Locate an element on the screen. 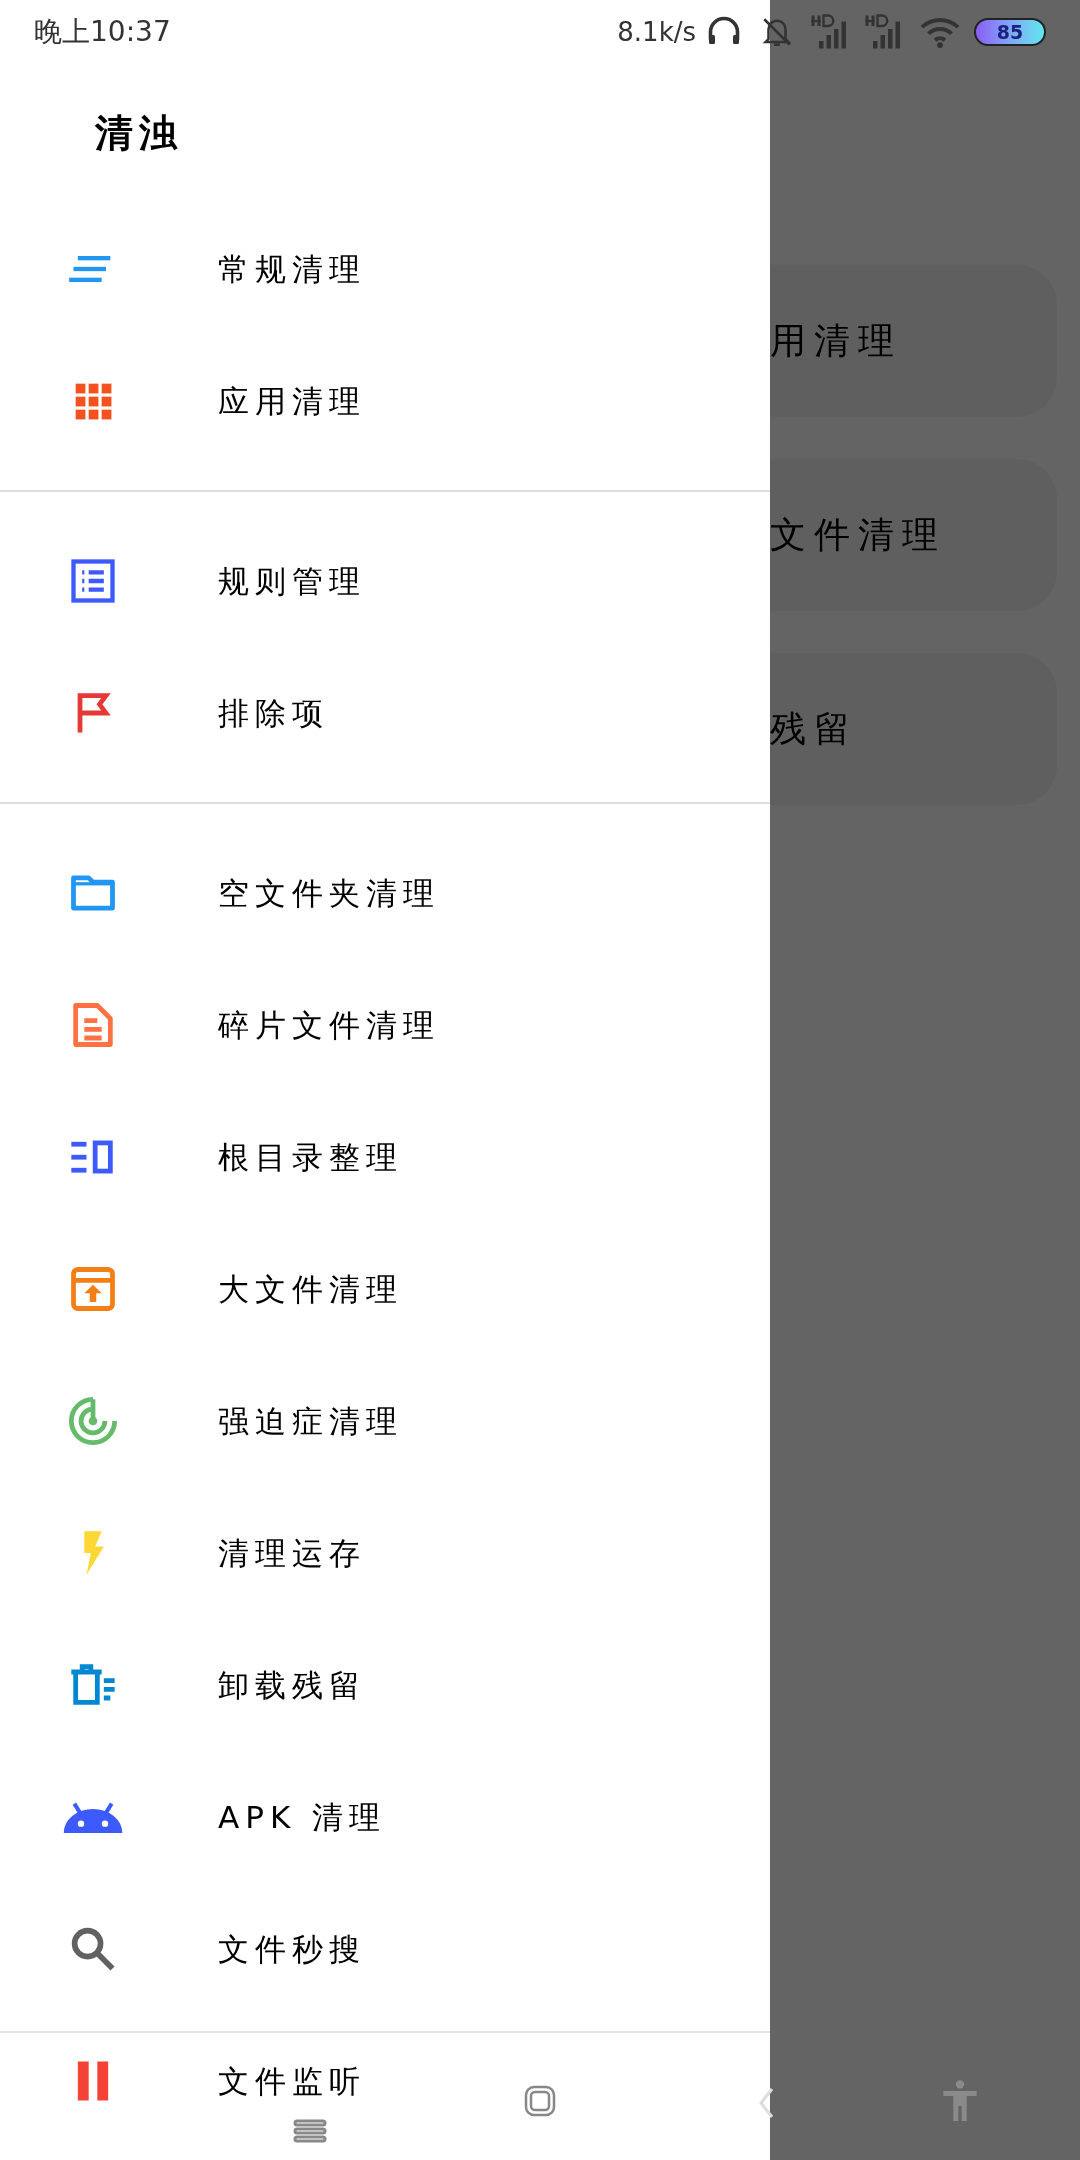 The image size is (1080, 2160). drawer-item: 清理运存 is located at coordinates (385, 1553).